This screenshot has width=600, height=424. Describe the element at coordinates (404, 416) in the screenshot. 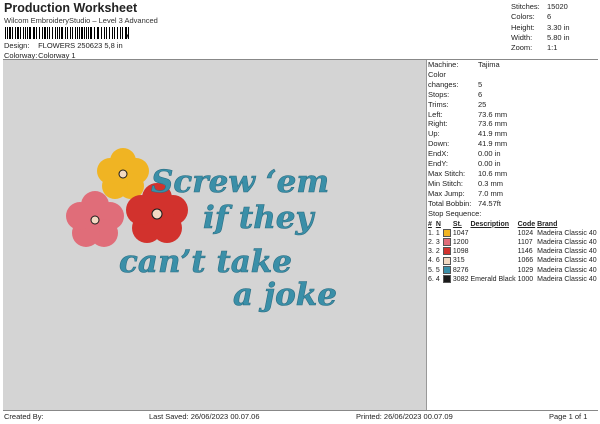

I see `footer-printed: Printed: 26/06/2023 00.07.09` at that location.